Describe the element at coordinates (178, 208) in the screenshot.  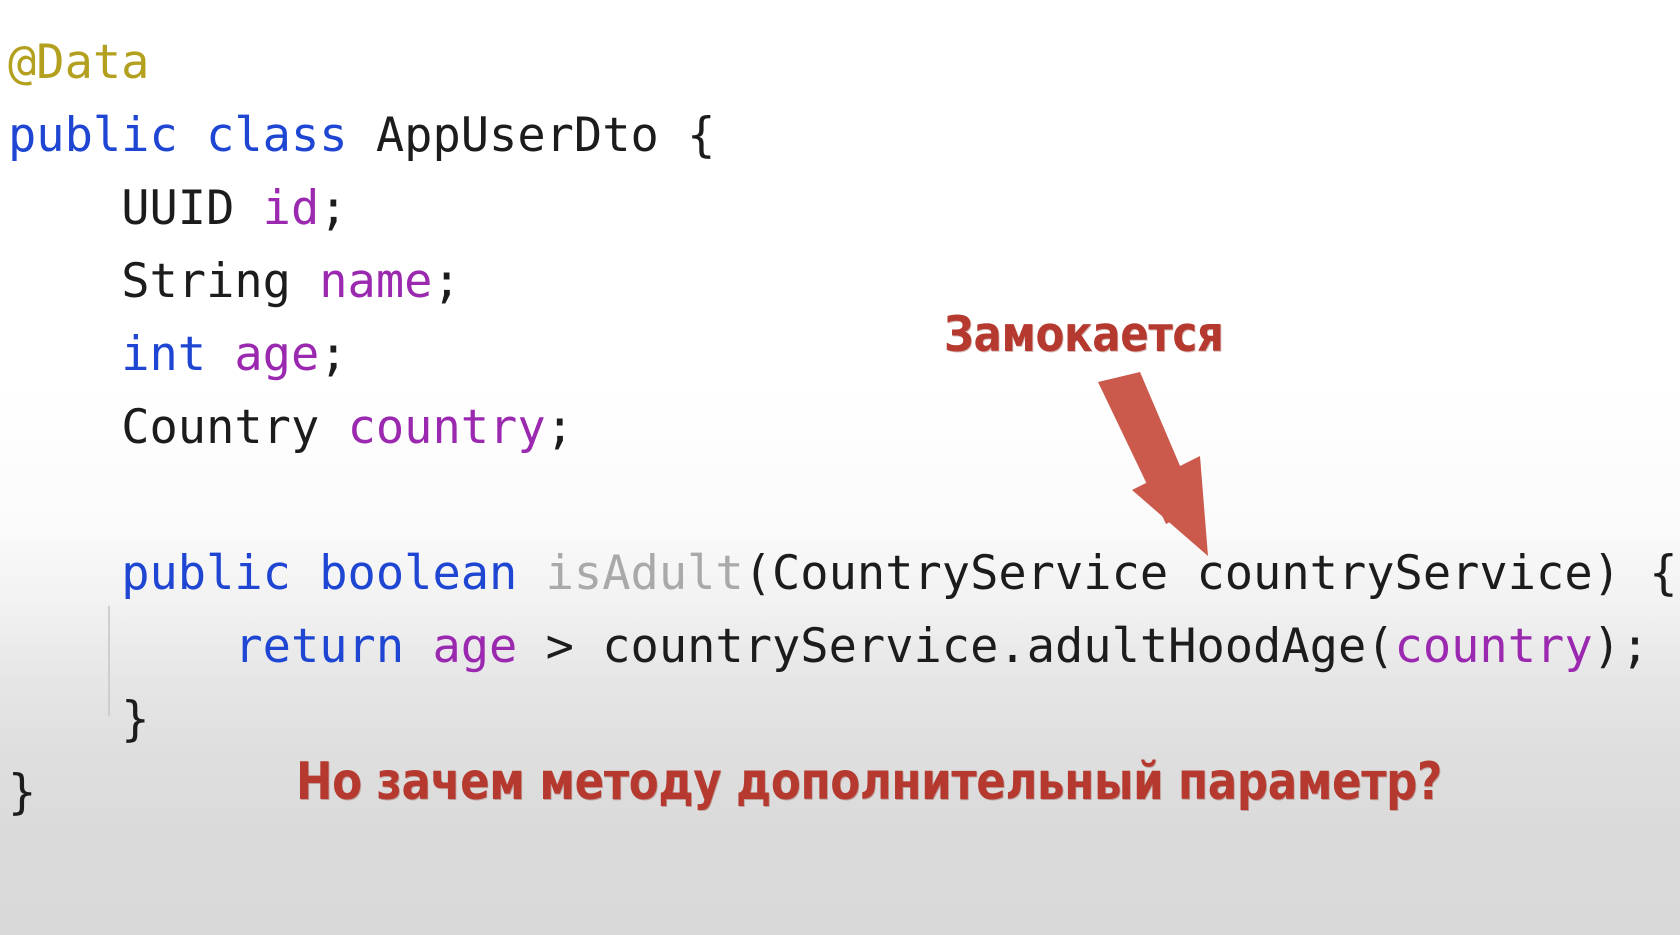
I see `code-token-type: UUID` at that location.